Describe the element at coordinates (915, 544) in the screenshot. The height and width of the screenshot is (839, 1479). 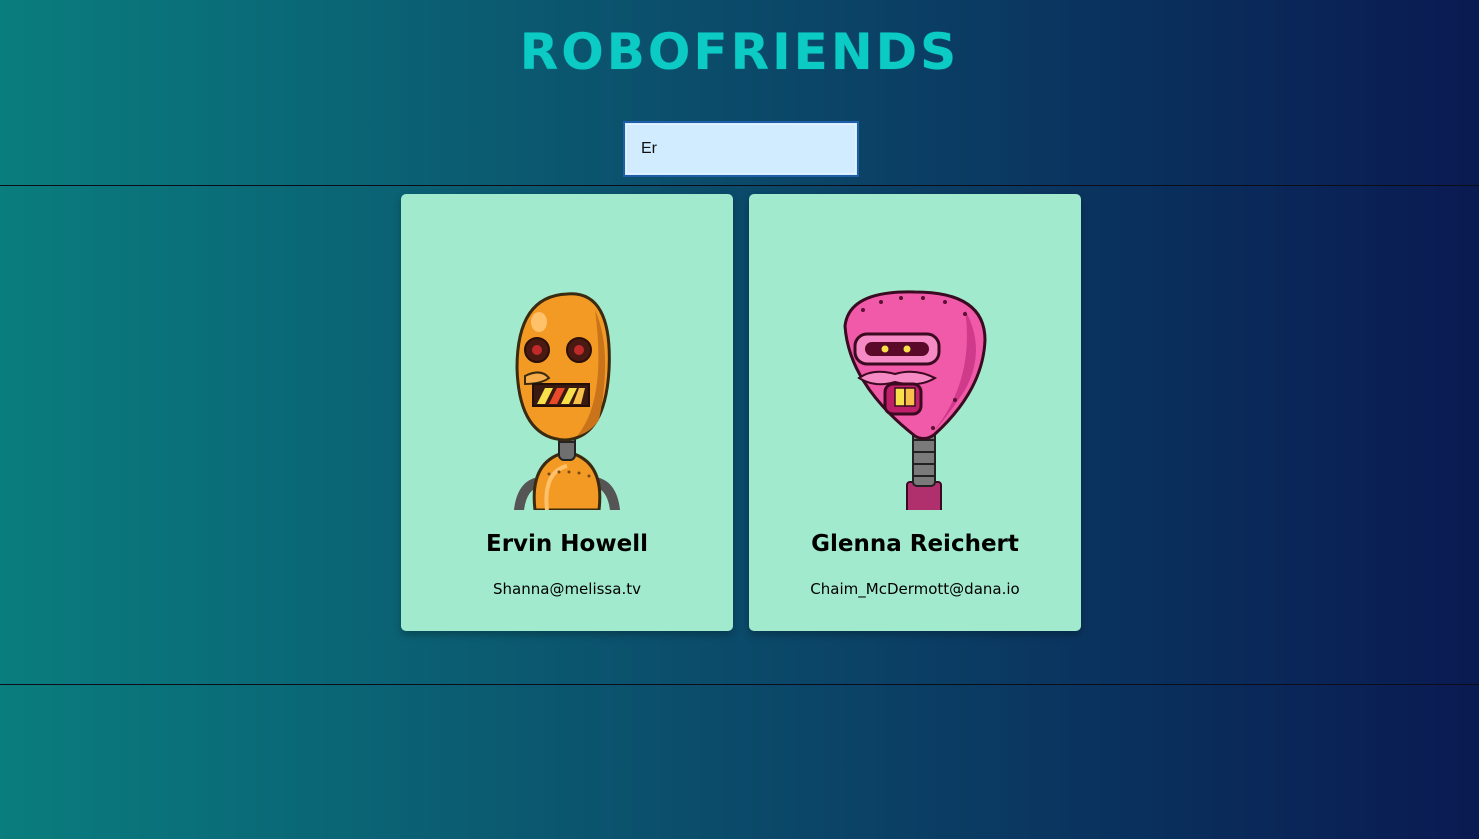
I see `robot-name: Glenna Reichert` at that location.